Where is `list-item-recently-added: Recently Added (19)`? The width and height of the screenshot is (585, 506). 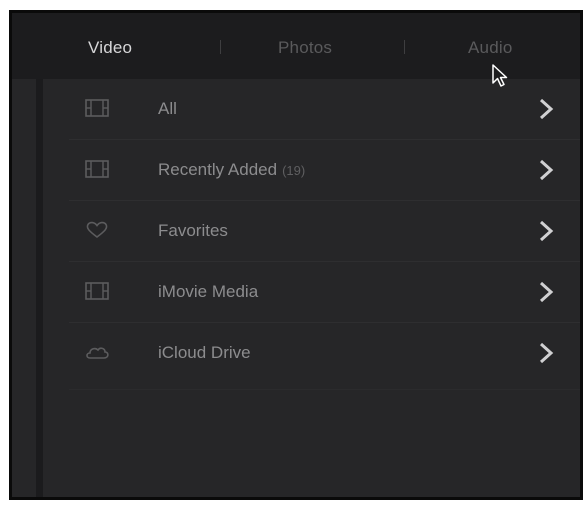 list-item-recently-added: Recently Added (19) is located at coordinates (311, 170).